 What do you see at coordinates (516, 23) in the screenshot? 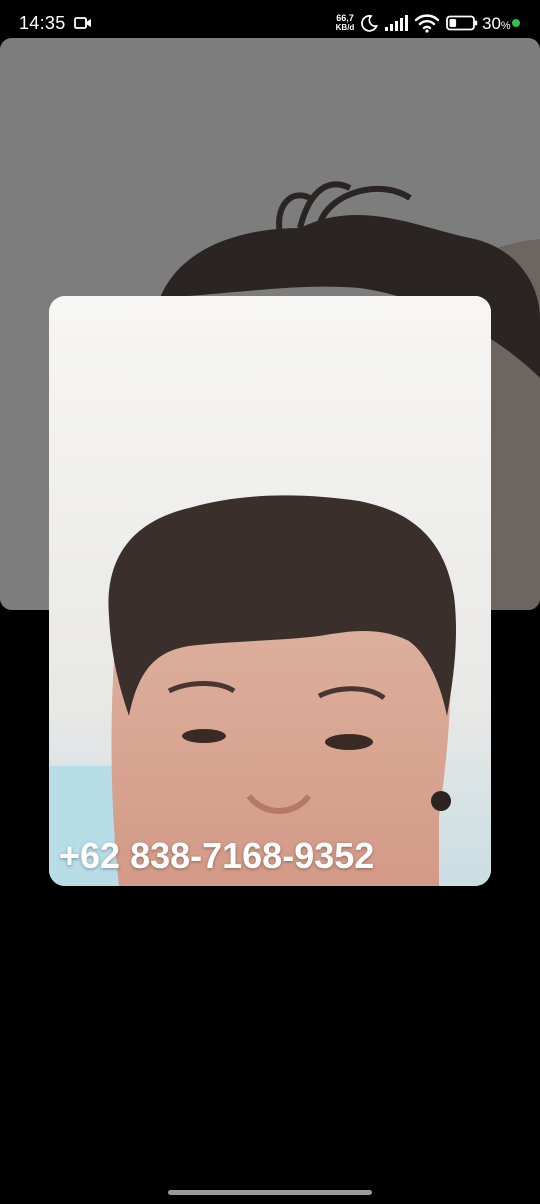
I see `privacy-indicator-dot` at bounding box center [516, 23].